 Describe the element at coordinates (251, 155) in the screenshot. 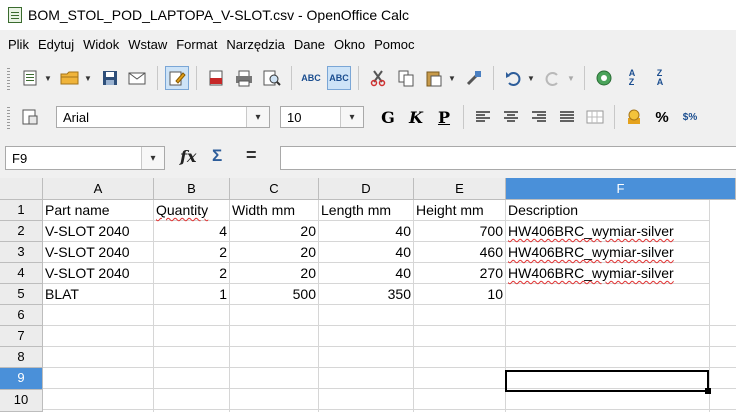

I see `equals-button: =` at that location.